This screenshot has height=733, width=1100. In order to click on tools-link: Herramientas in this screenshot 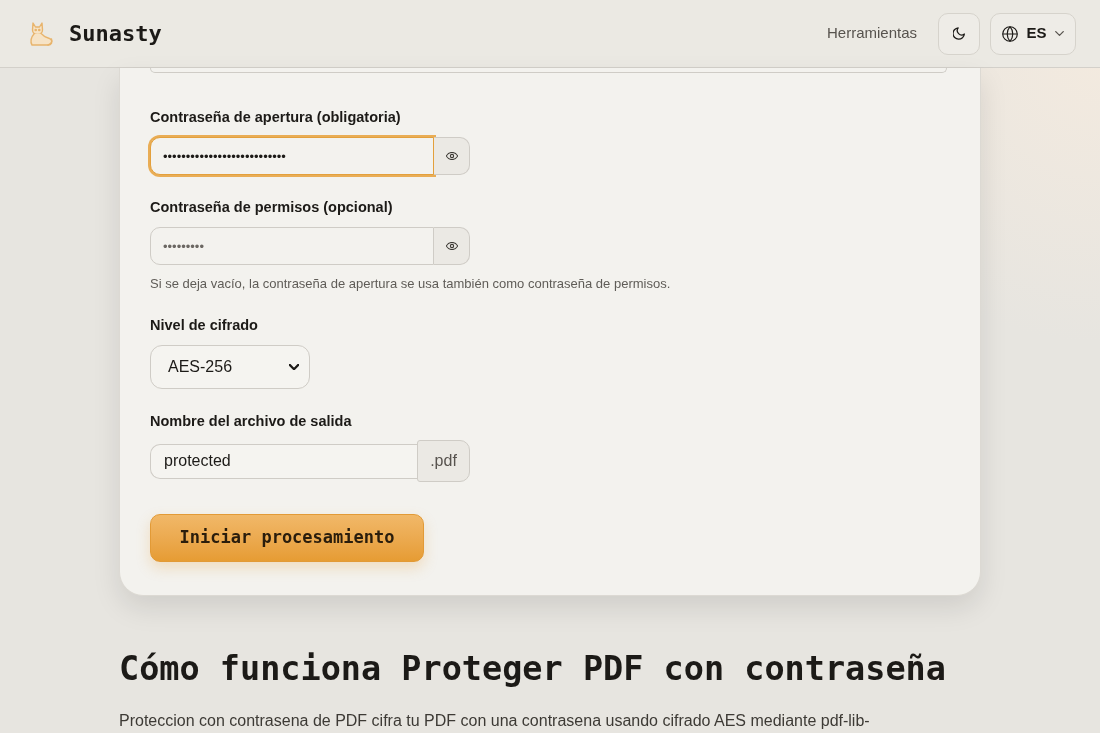, I will do `click(871, 33)`.